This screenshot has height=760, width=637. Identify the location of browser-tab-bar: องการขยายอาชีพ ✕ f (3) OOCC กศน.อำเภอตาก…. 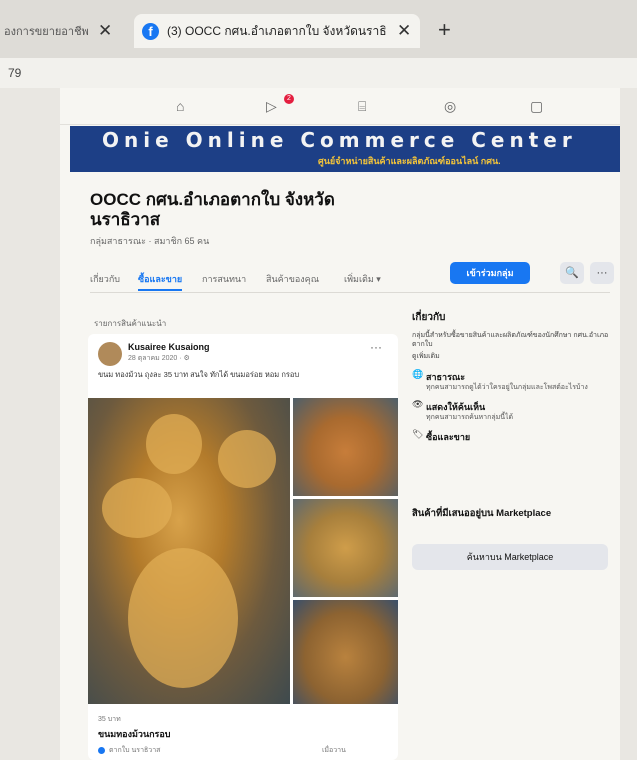
(318, 29).